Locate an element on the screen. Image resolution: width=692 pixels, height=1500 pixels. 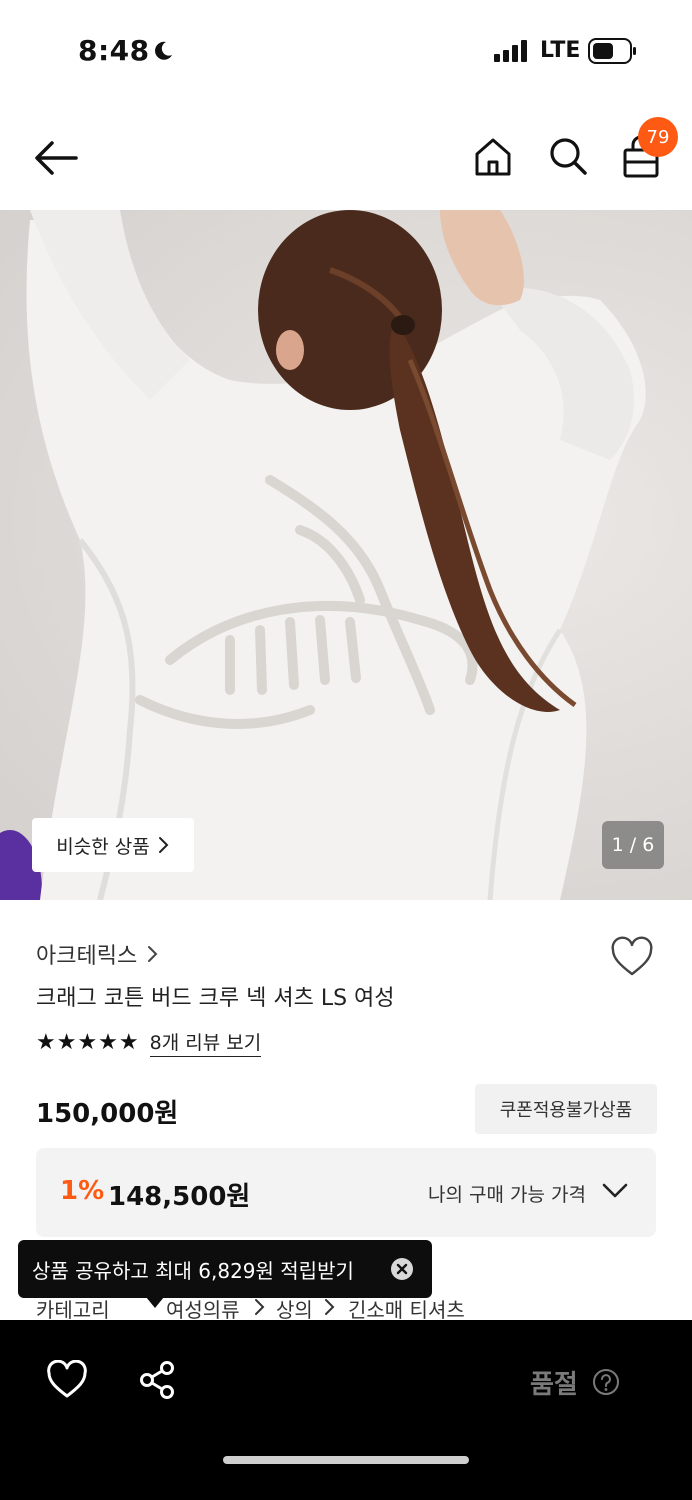
brand-link: 아크테릭스 is located at coordinates (97, 954).